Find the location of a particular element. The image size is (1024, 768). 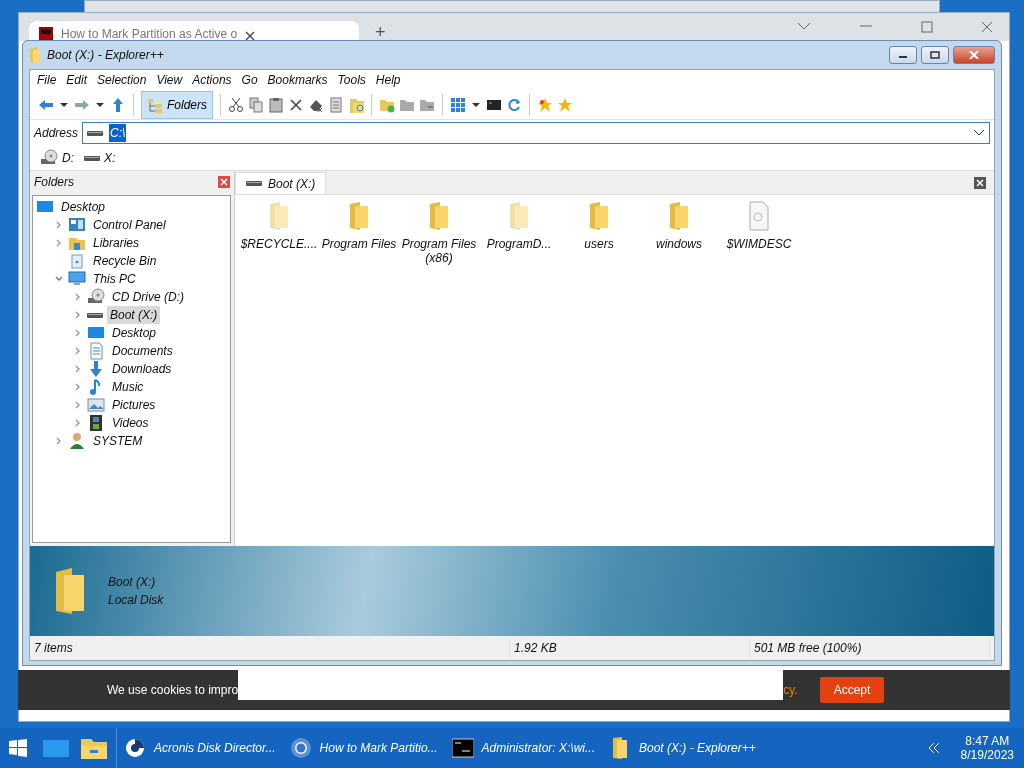

grid-view-icon is located at coordinates (458, 104).